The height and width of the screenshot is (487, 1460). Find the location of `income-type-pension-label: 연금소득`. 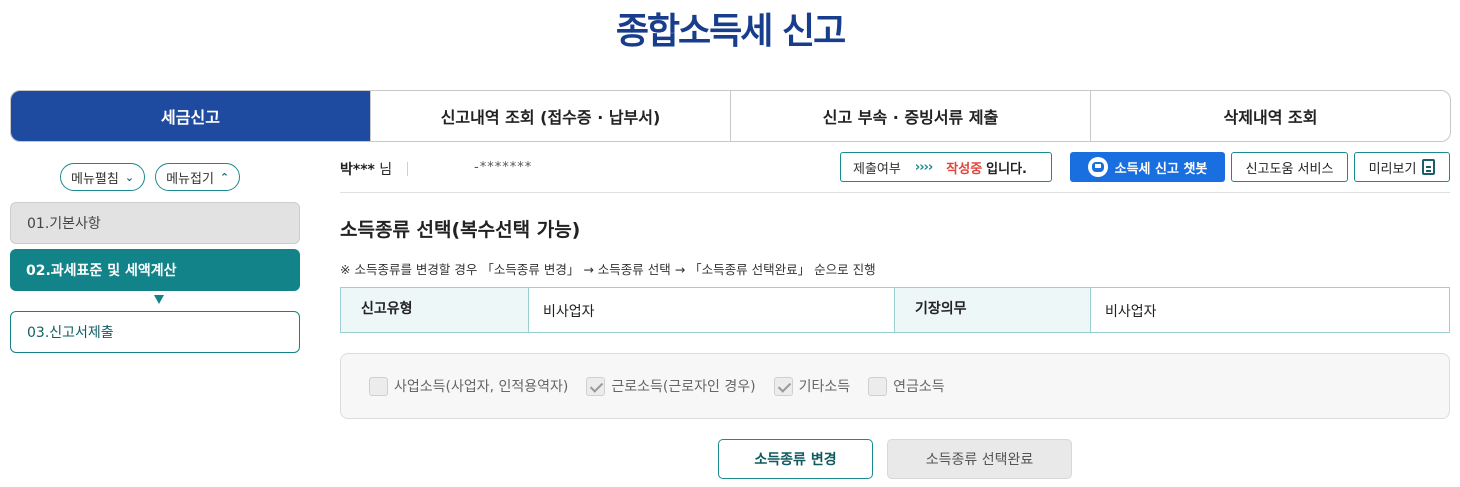

income-type-pension-label: 연금소득 is located at coordinates (919, 387).